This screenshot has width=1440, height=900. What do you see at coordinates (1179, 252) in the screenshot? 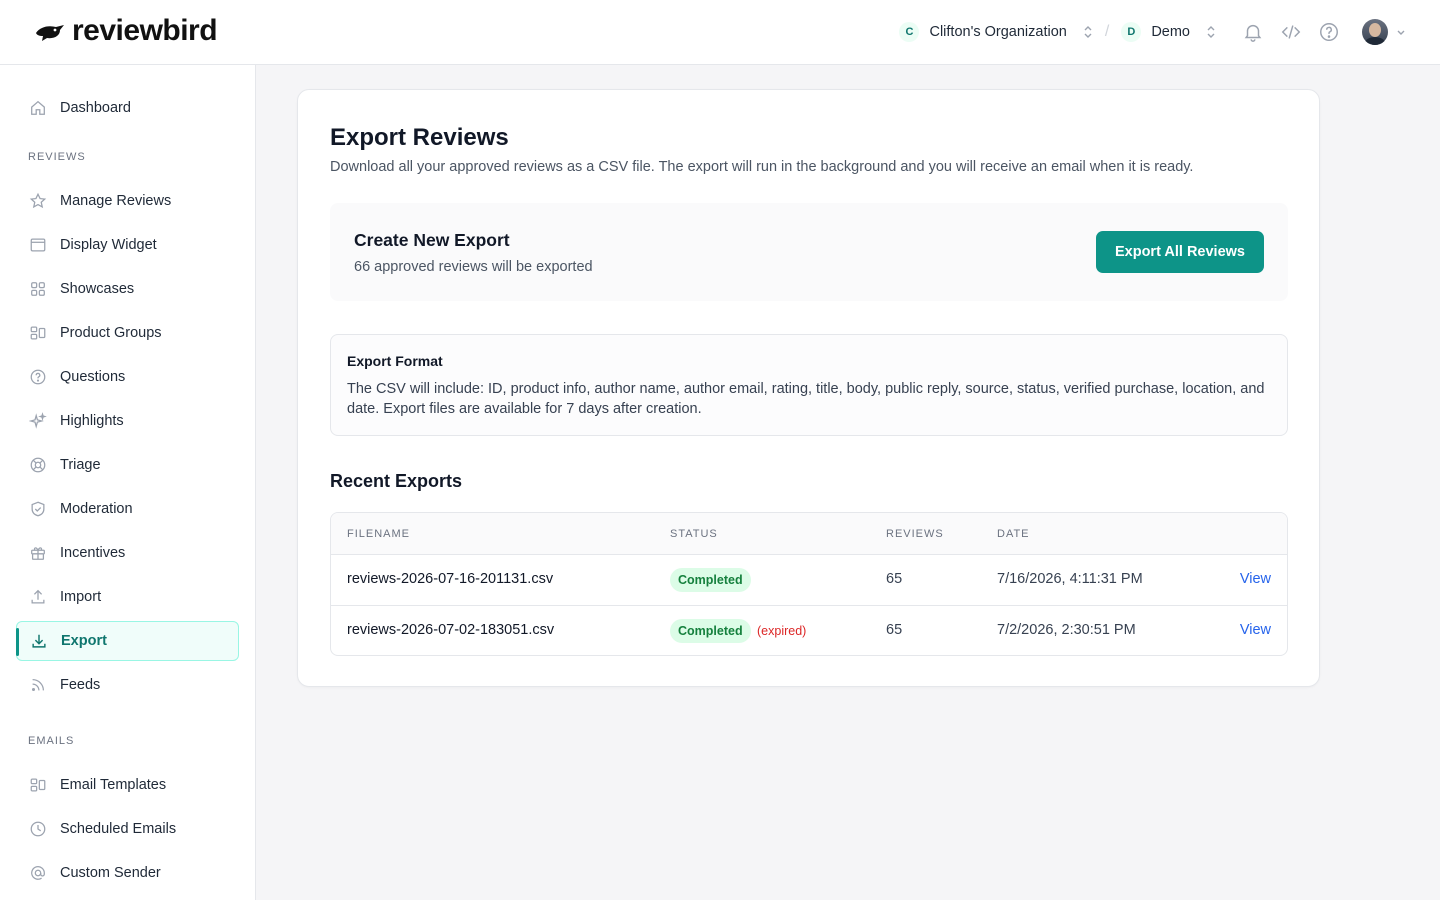
I see `export-all-reviews-button: Export All Reviews` at bounding box center [1179, 252].